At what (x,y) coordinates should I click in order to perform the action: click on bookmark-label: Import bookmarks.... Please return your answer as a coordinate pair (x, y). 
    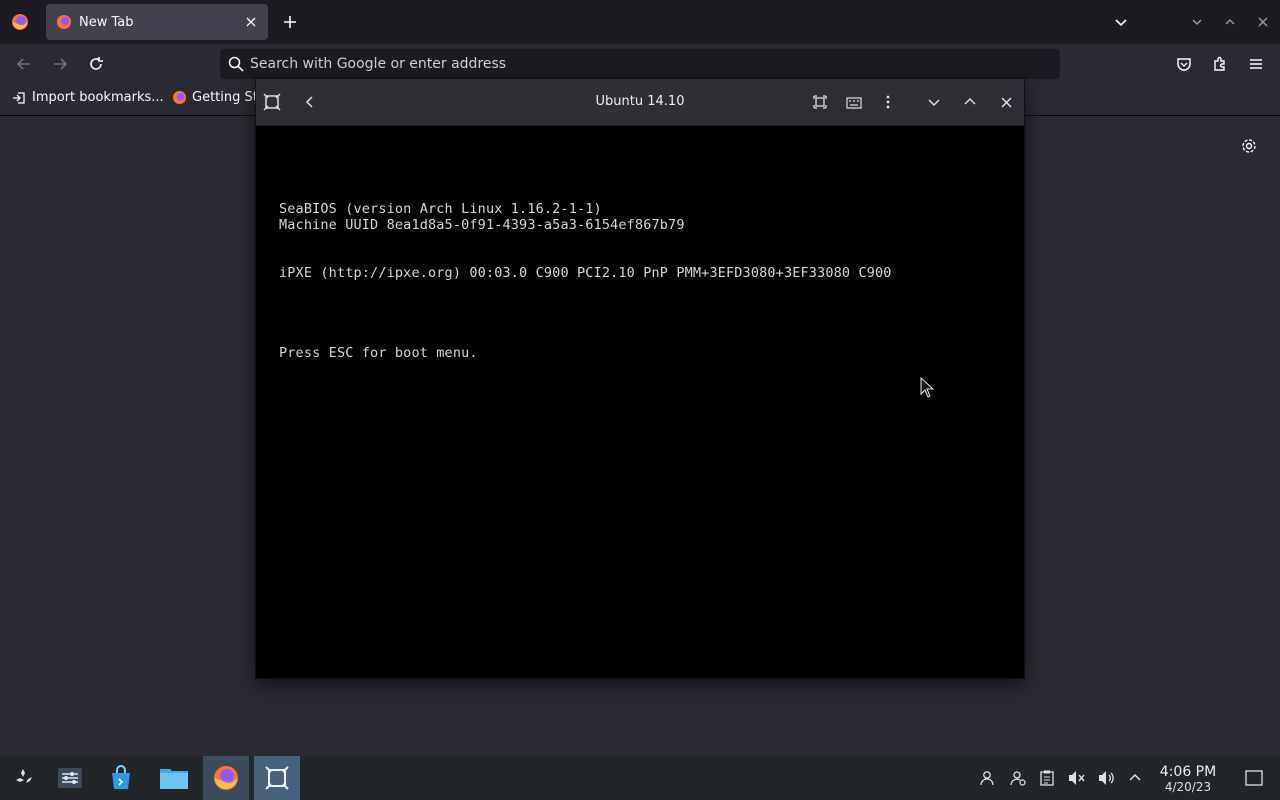
    Looking at the image, I should click on (98, 97).